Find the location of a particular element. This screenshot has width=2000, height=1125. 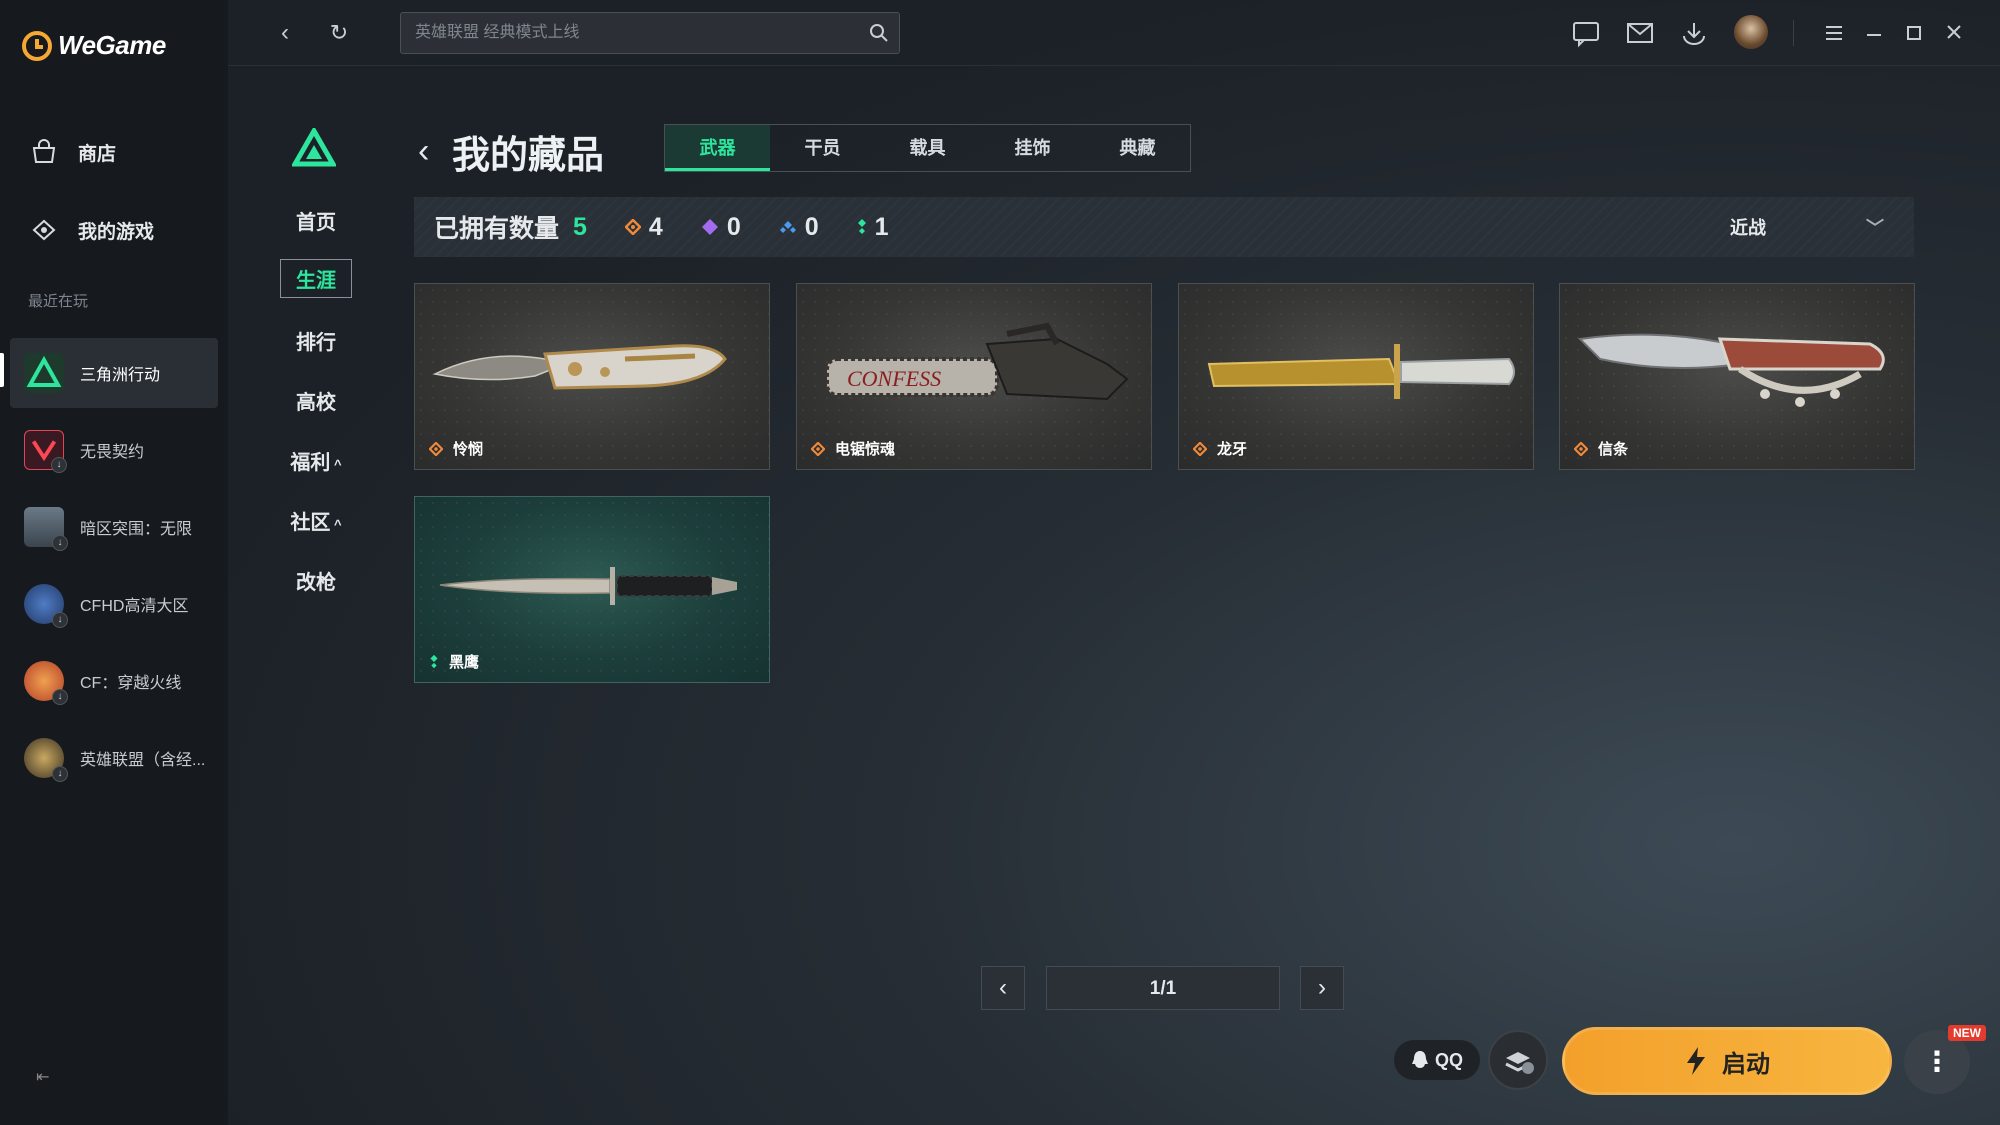

gamepad-icon is located at coordinates (44, 230).